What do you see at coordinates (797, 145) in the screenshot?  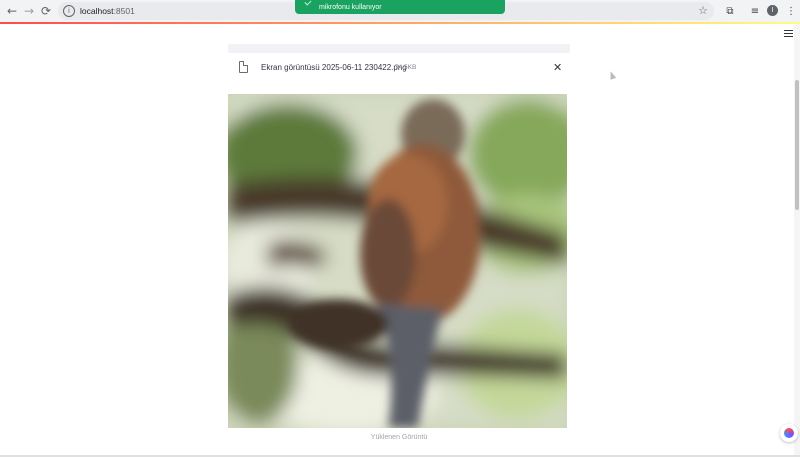 I see `scrollbar-thumb` at bounding box center [797, 145].